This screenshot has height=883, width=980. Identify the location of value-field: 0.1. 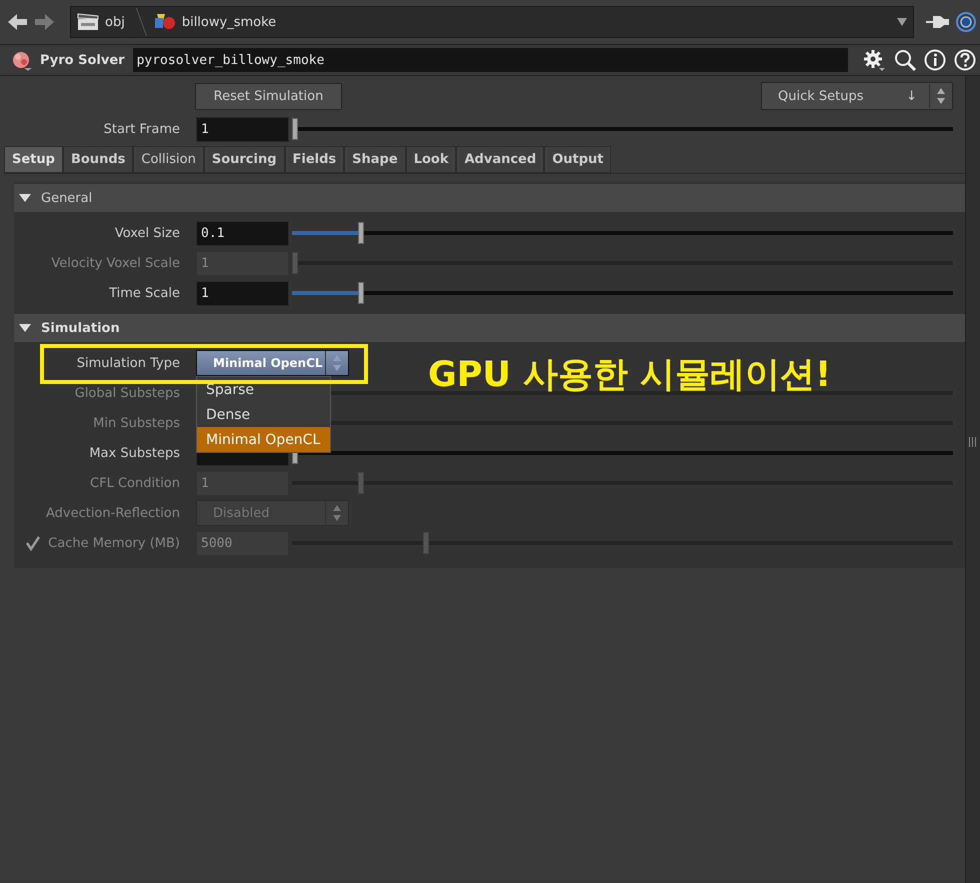
(242, 233).